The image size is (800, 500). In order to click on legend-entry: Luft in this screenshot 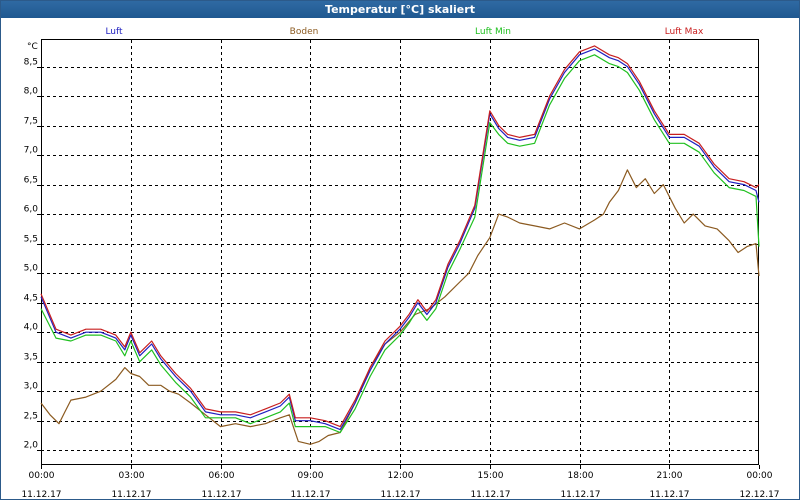, I will do `click(114, 32)`.